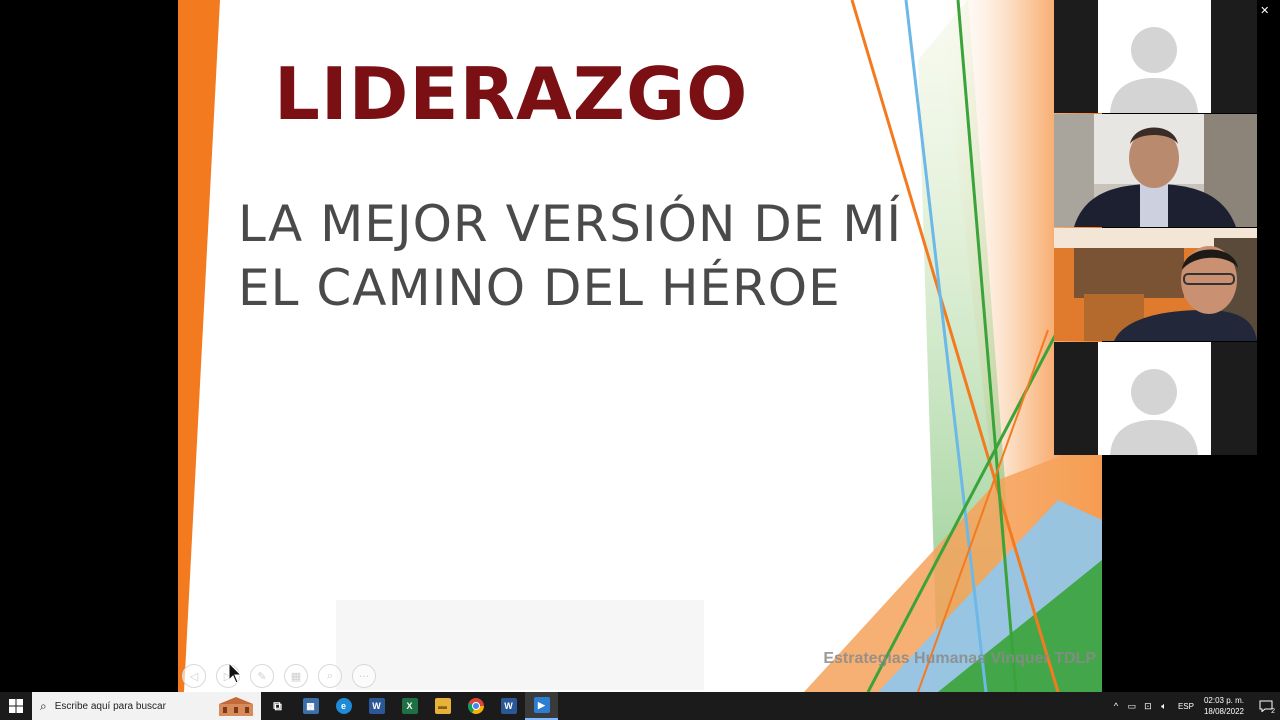  I want to click on network-icon: ⊡, so click(1148, 706).